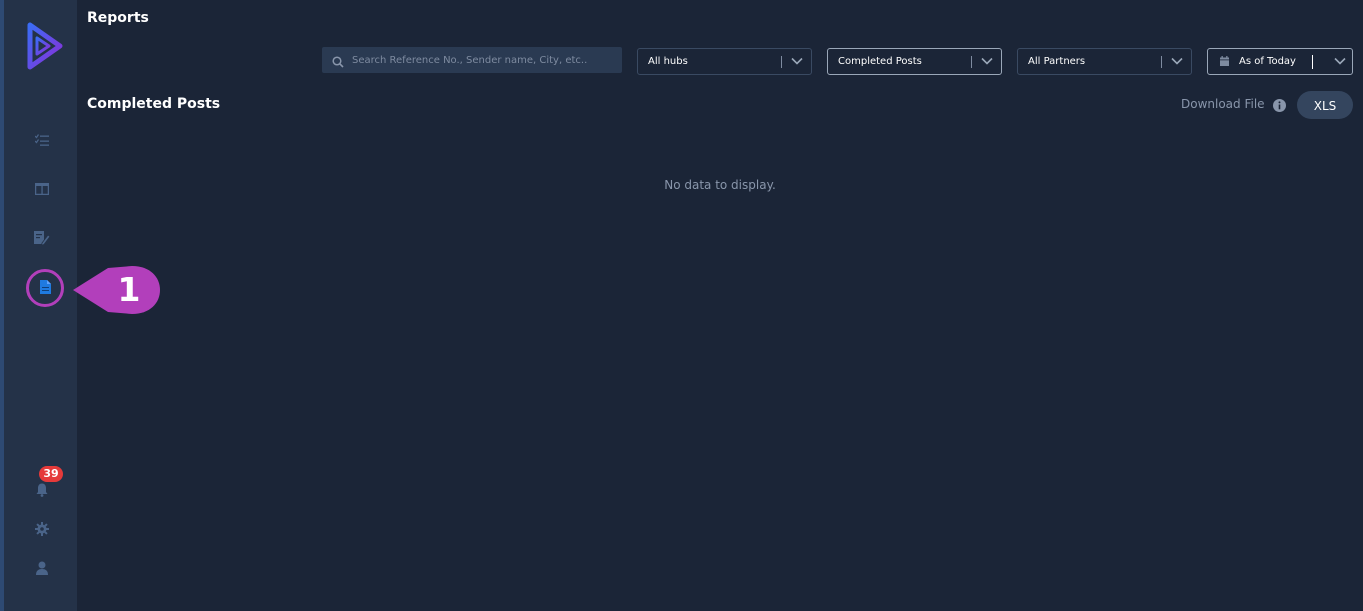 The image size is (1363, 611). I want to click on date-select-value: As of Today, so click(1267, 61).